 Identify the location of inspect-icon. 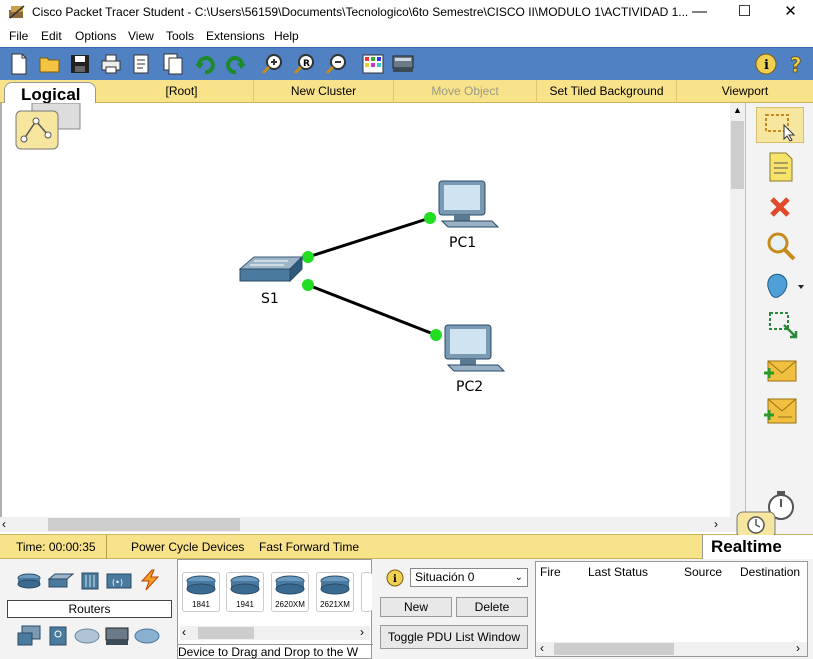
(780, 247).